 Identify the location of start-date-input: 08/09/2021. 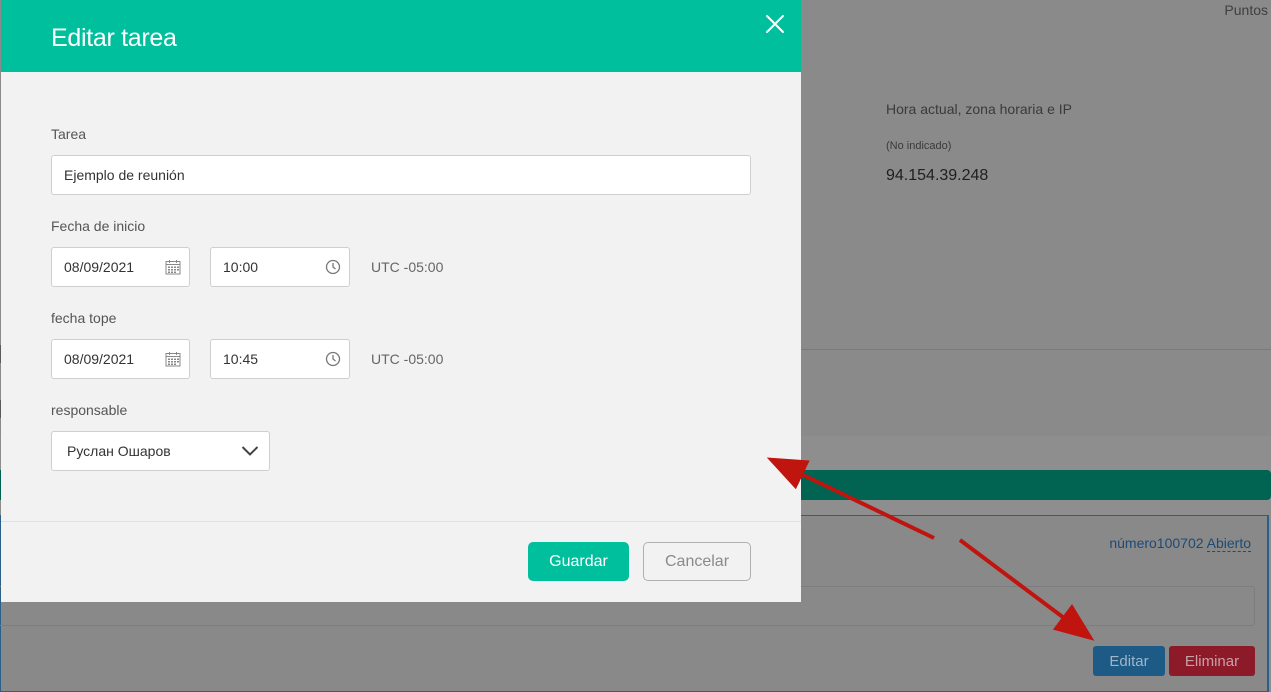
(120, 267).